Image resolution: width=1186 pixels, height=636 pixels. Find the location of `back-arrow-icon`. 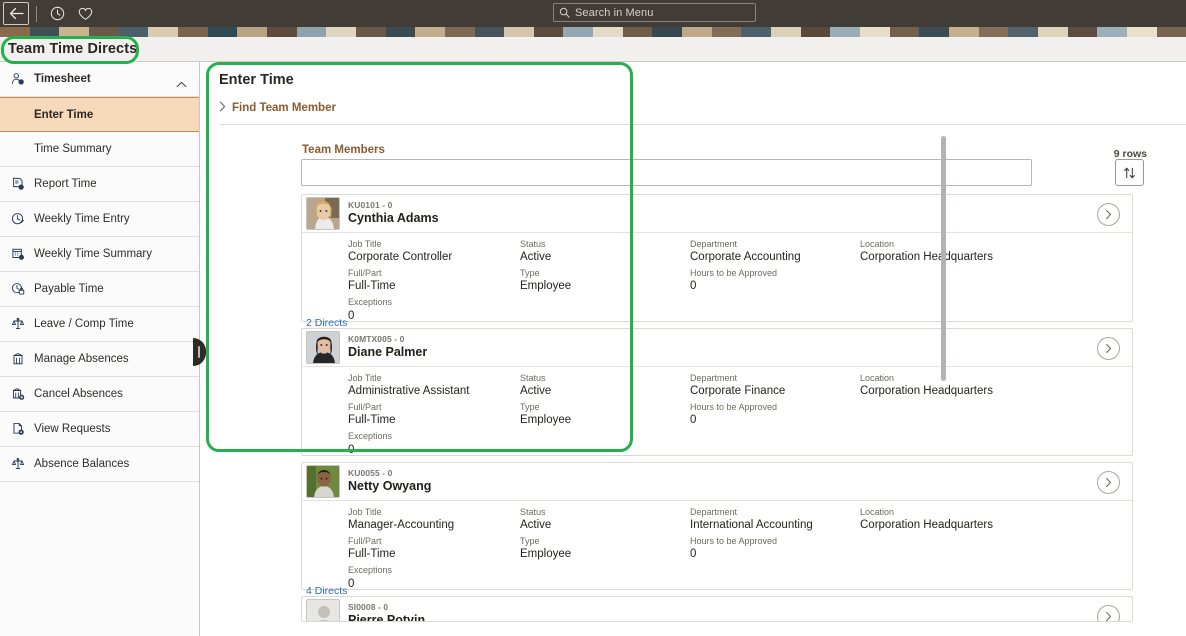

back-arrow-icon is located at coordinates (16, 13).